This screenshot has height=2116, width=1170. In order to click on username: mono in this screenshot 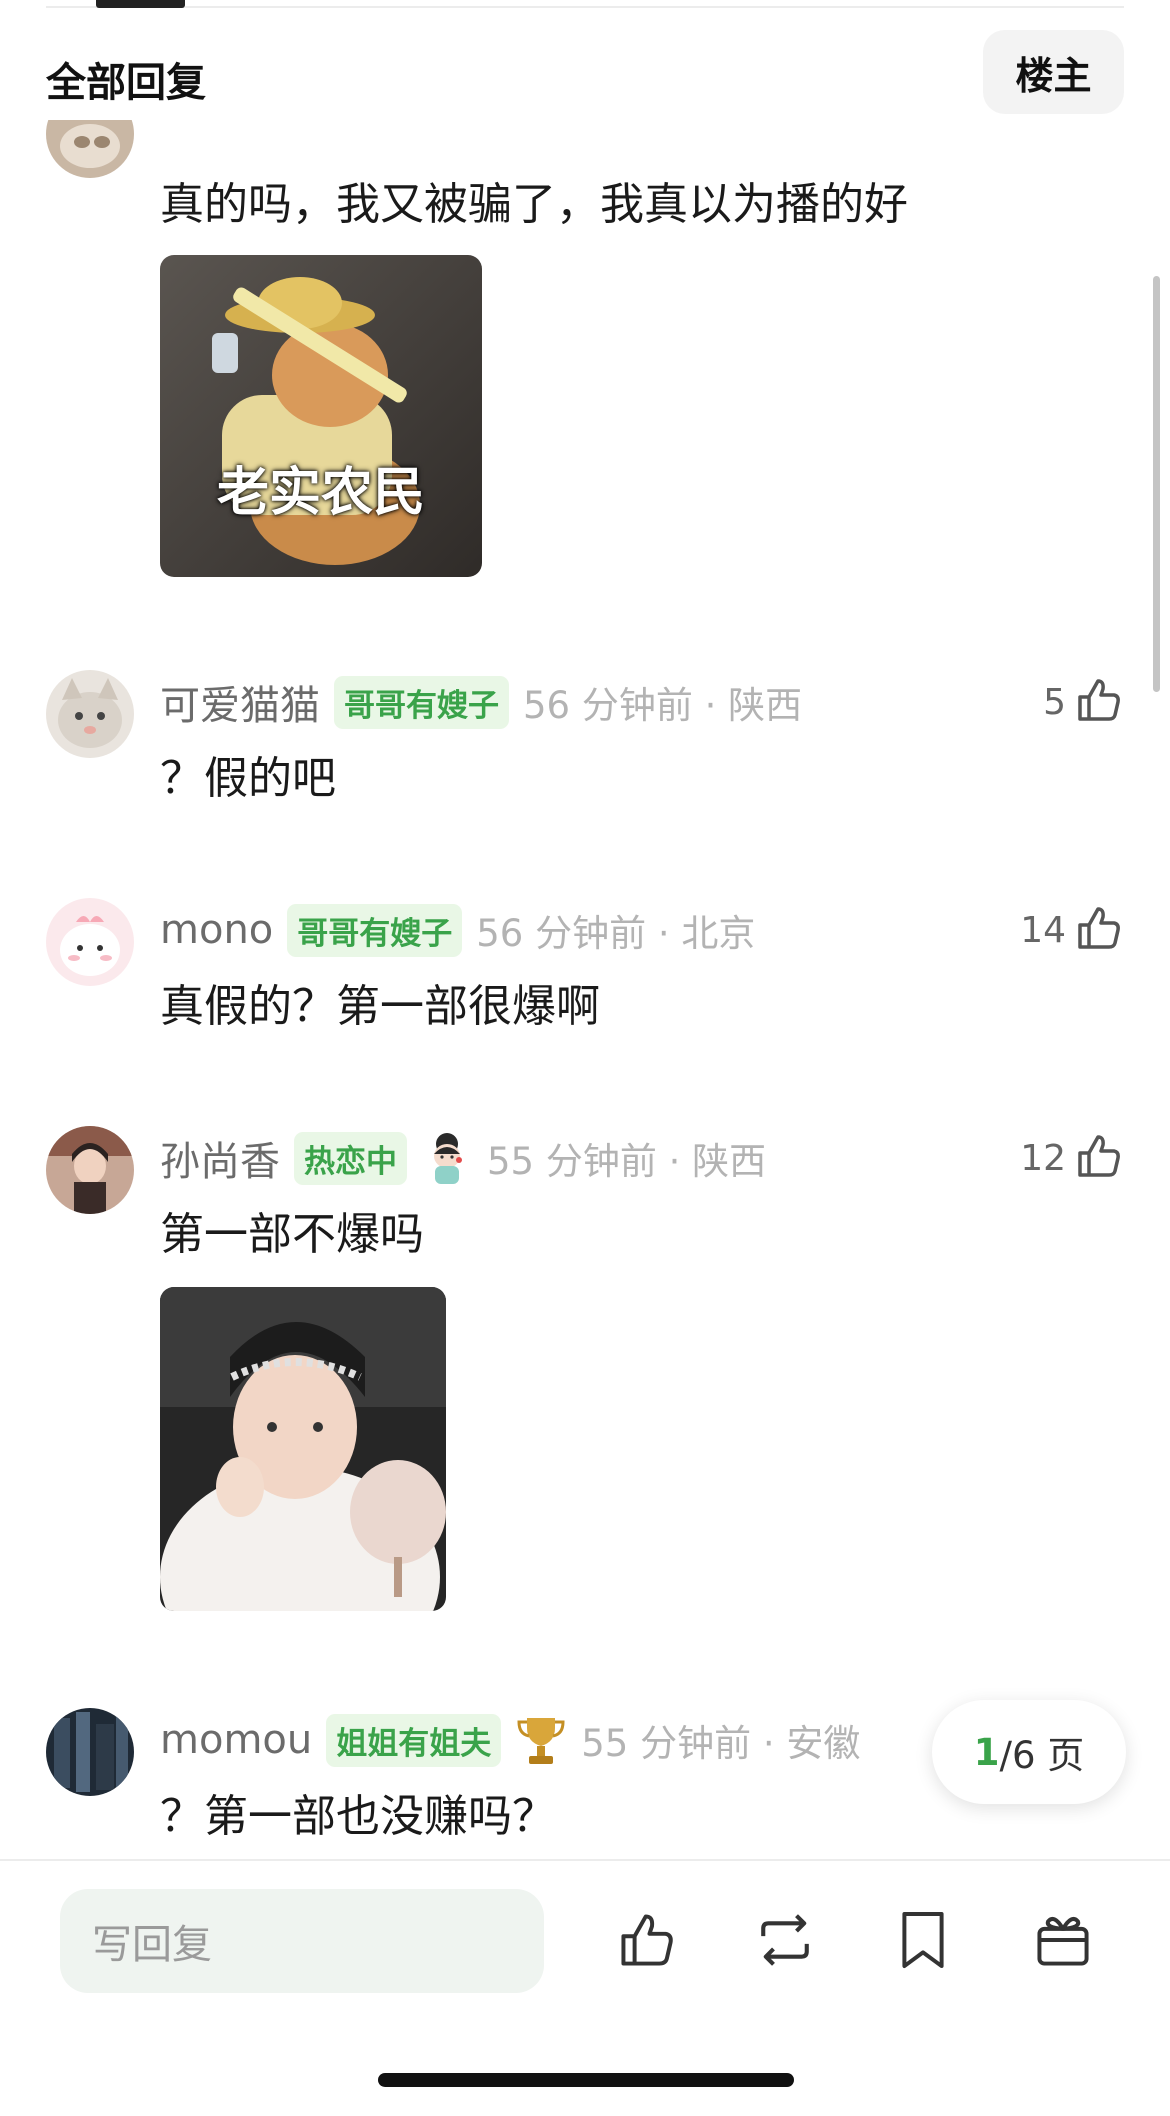, I will do `click(216, 930)`.